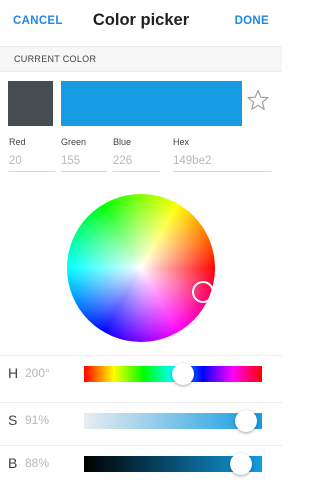 This screenshot has width=320, height=500. Describe the element at coordinates (37, 373) in the screenshot. I see `hue-value: 200°` at that location.